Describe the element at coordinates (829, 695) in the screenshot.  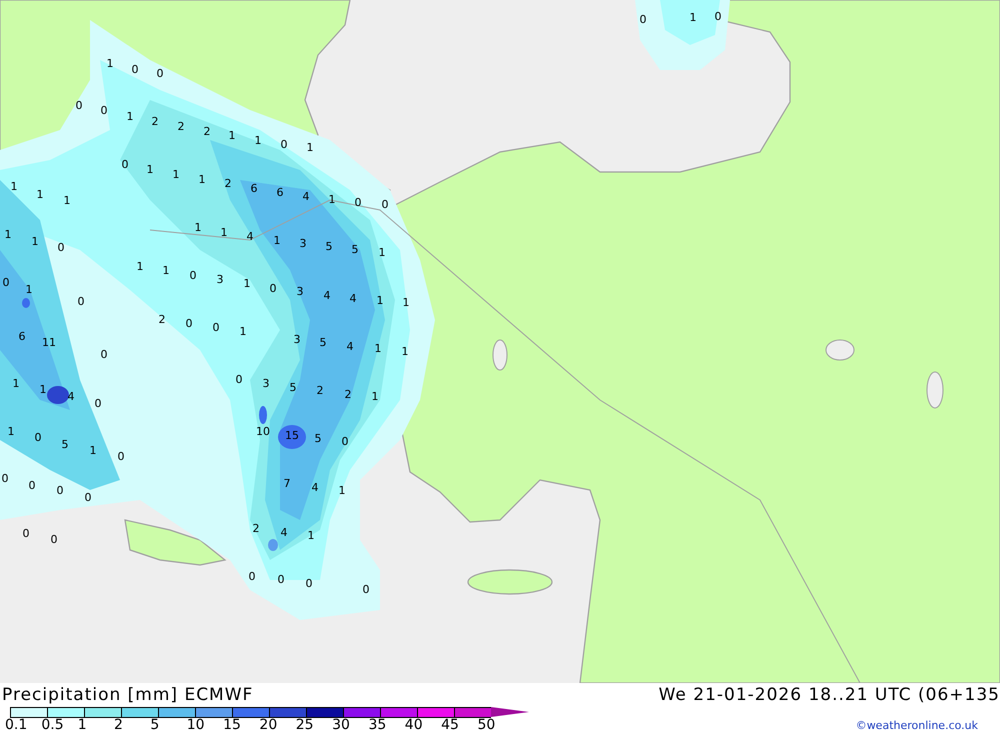
I see `valid-time: We 21-01-2026 18..21 UTC (06+135` at that location.